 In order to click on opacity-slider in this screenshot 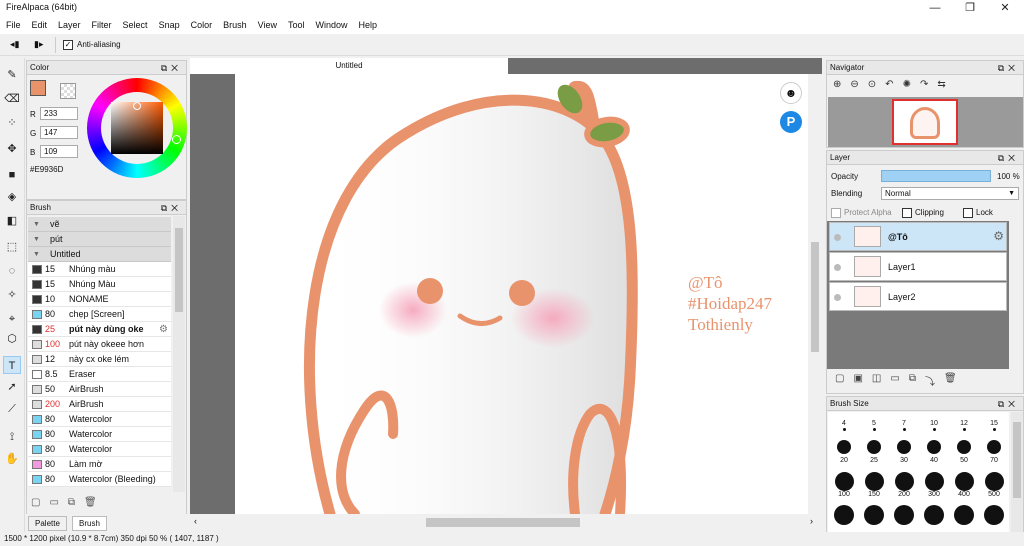, I will do `click(936, 176)`.